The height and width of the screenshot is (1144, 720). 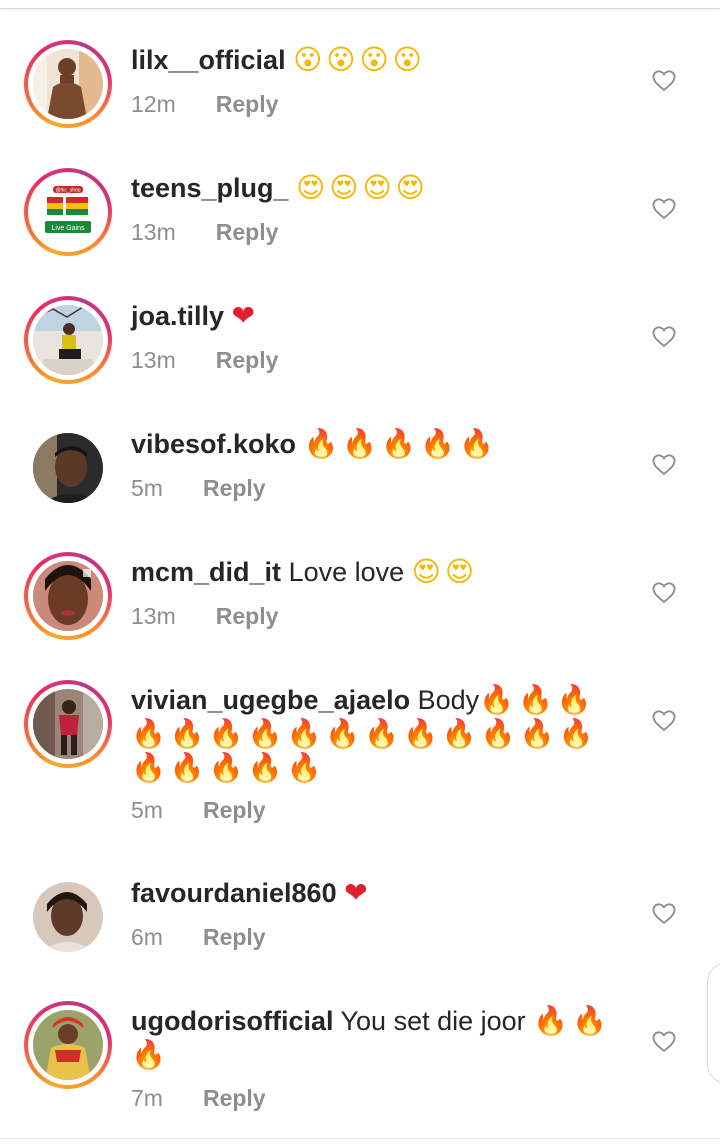 I want to click on comment-username: joa.tilly, so click(x=177, y=316).